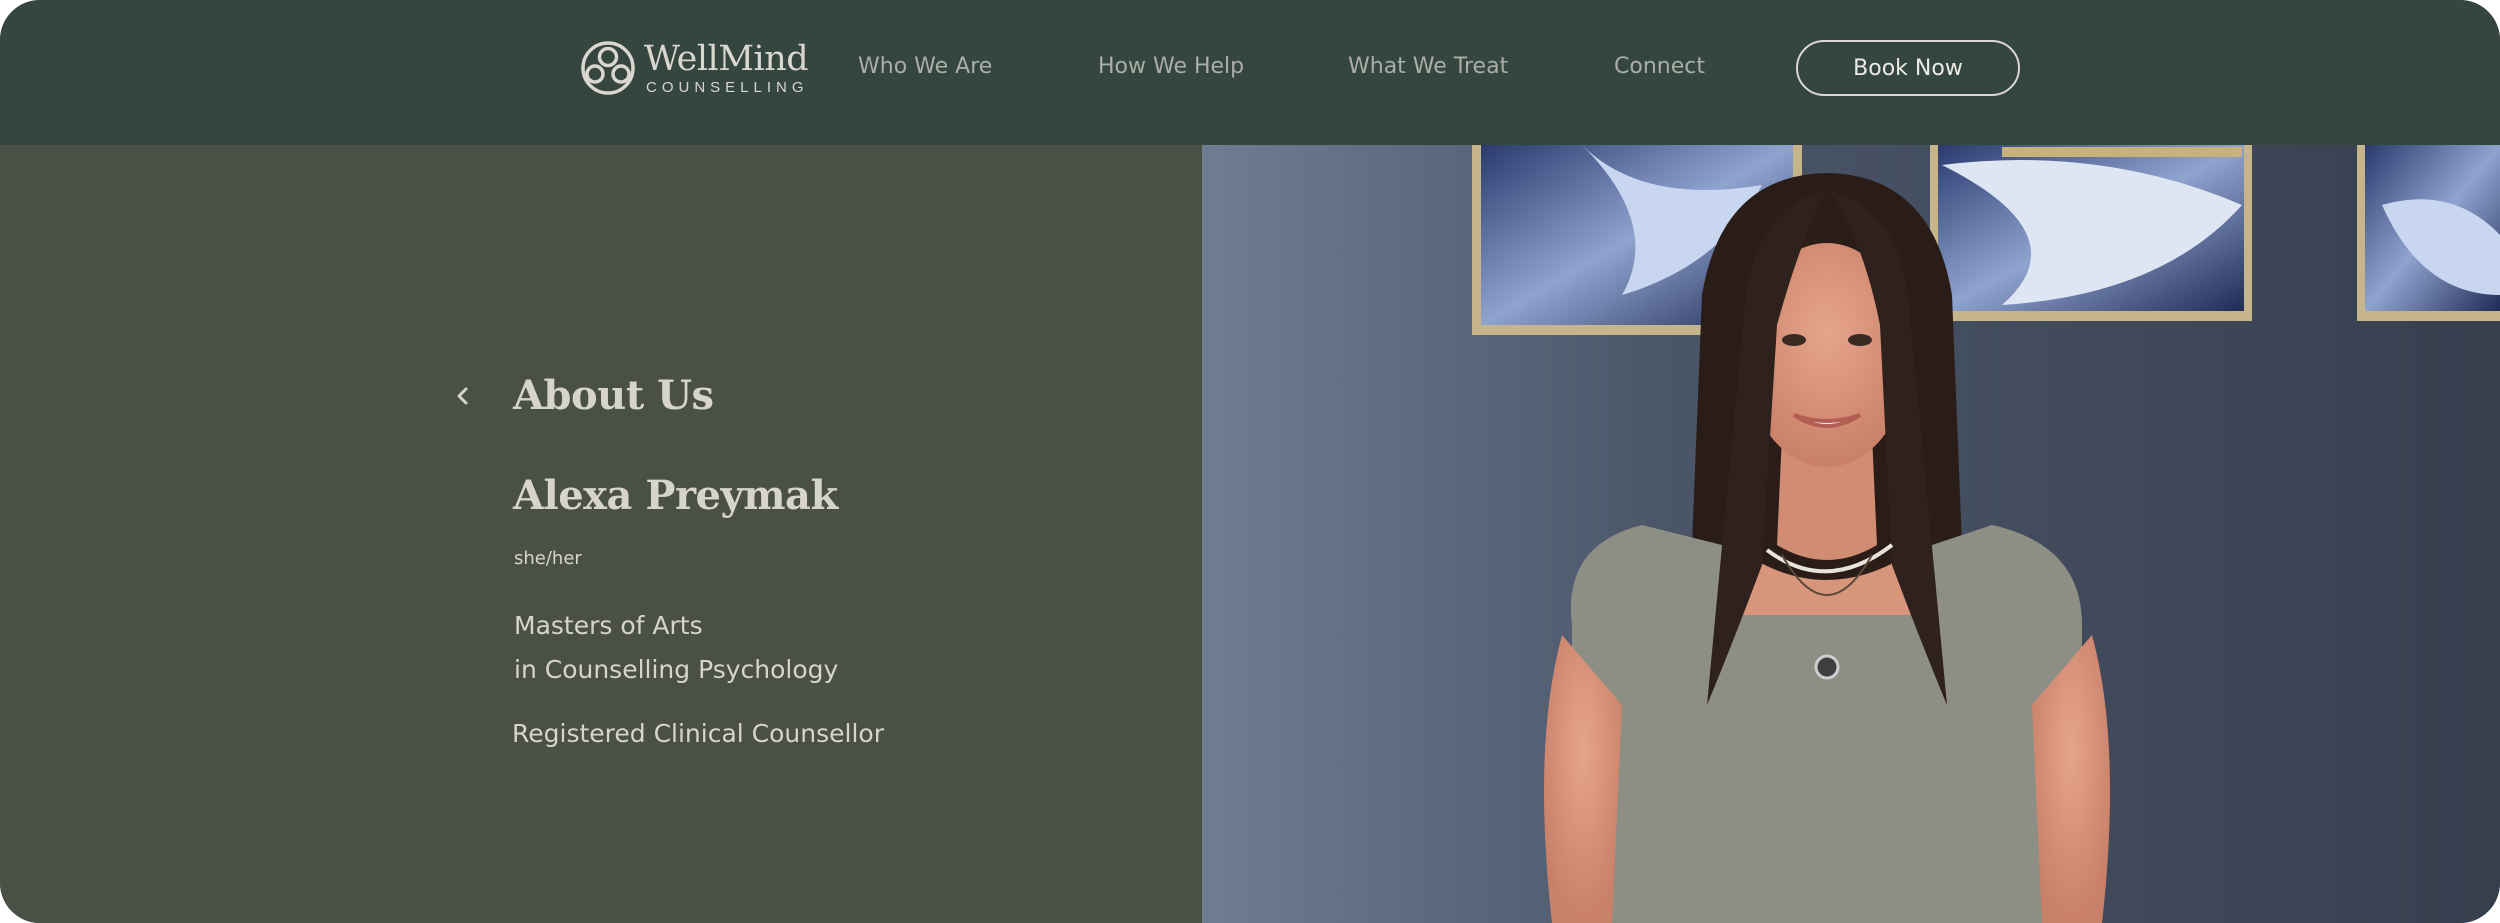 The image size is (2500, 923). Describe the element at coordinates (613, 395) in the screenshot. I see `section-title: About Us` at that location.